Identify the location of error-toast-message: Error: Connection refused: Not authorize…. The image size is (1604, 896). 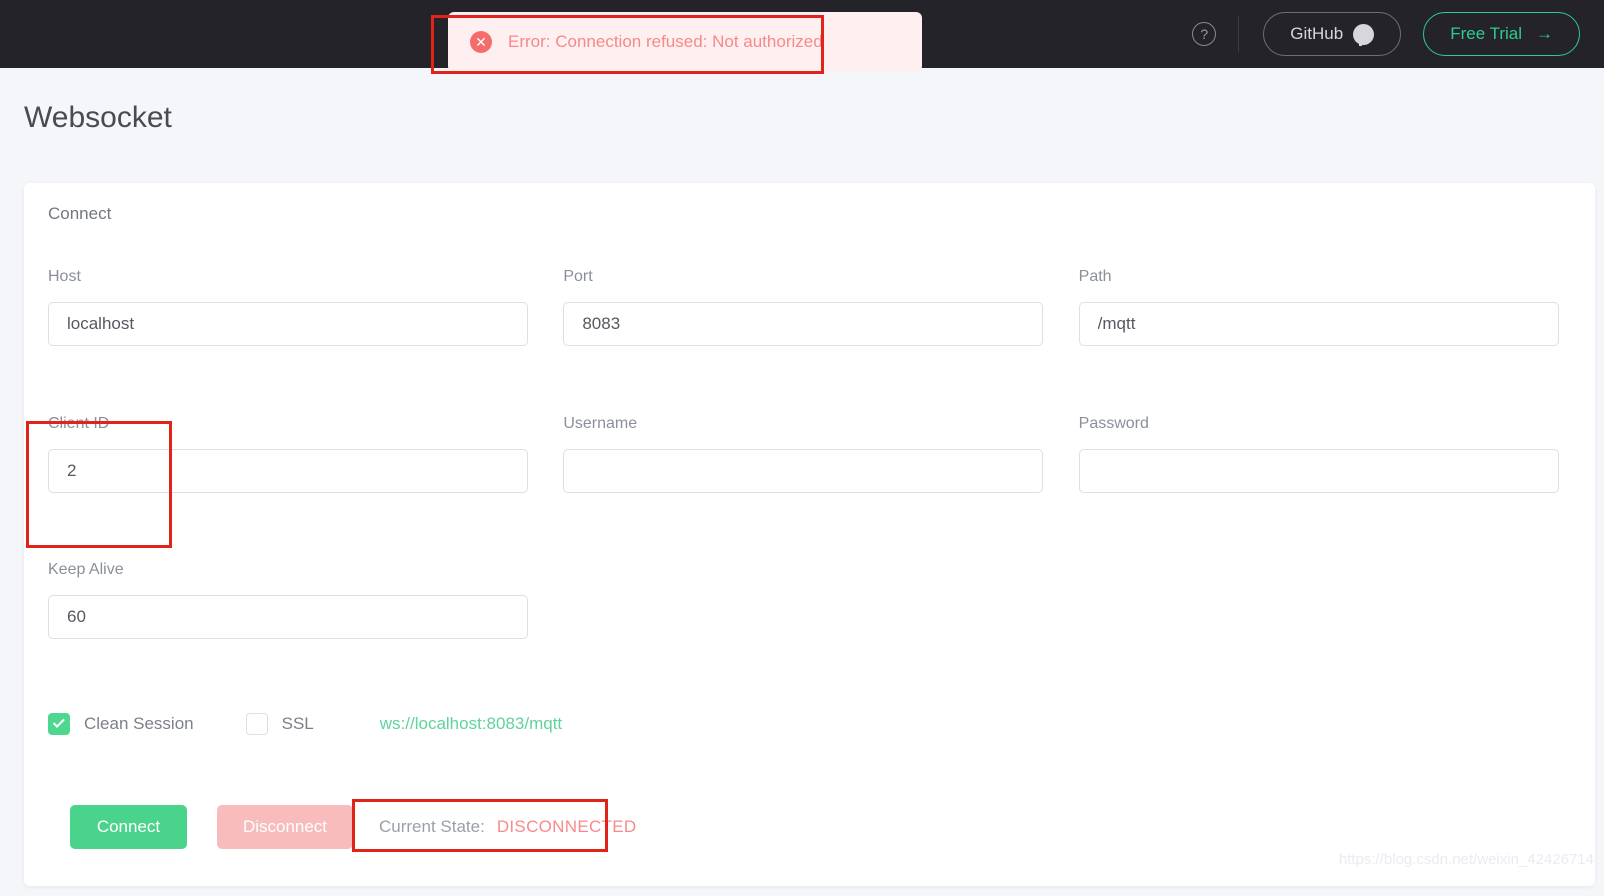
(665, 41).